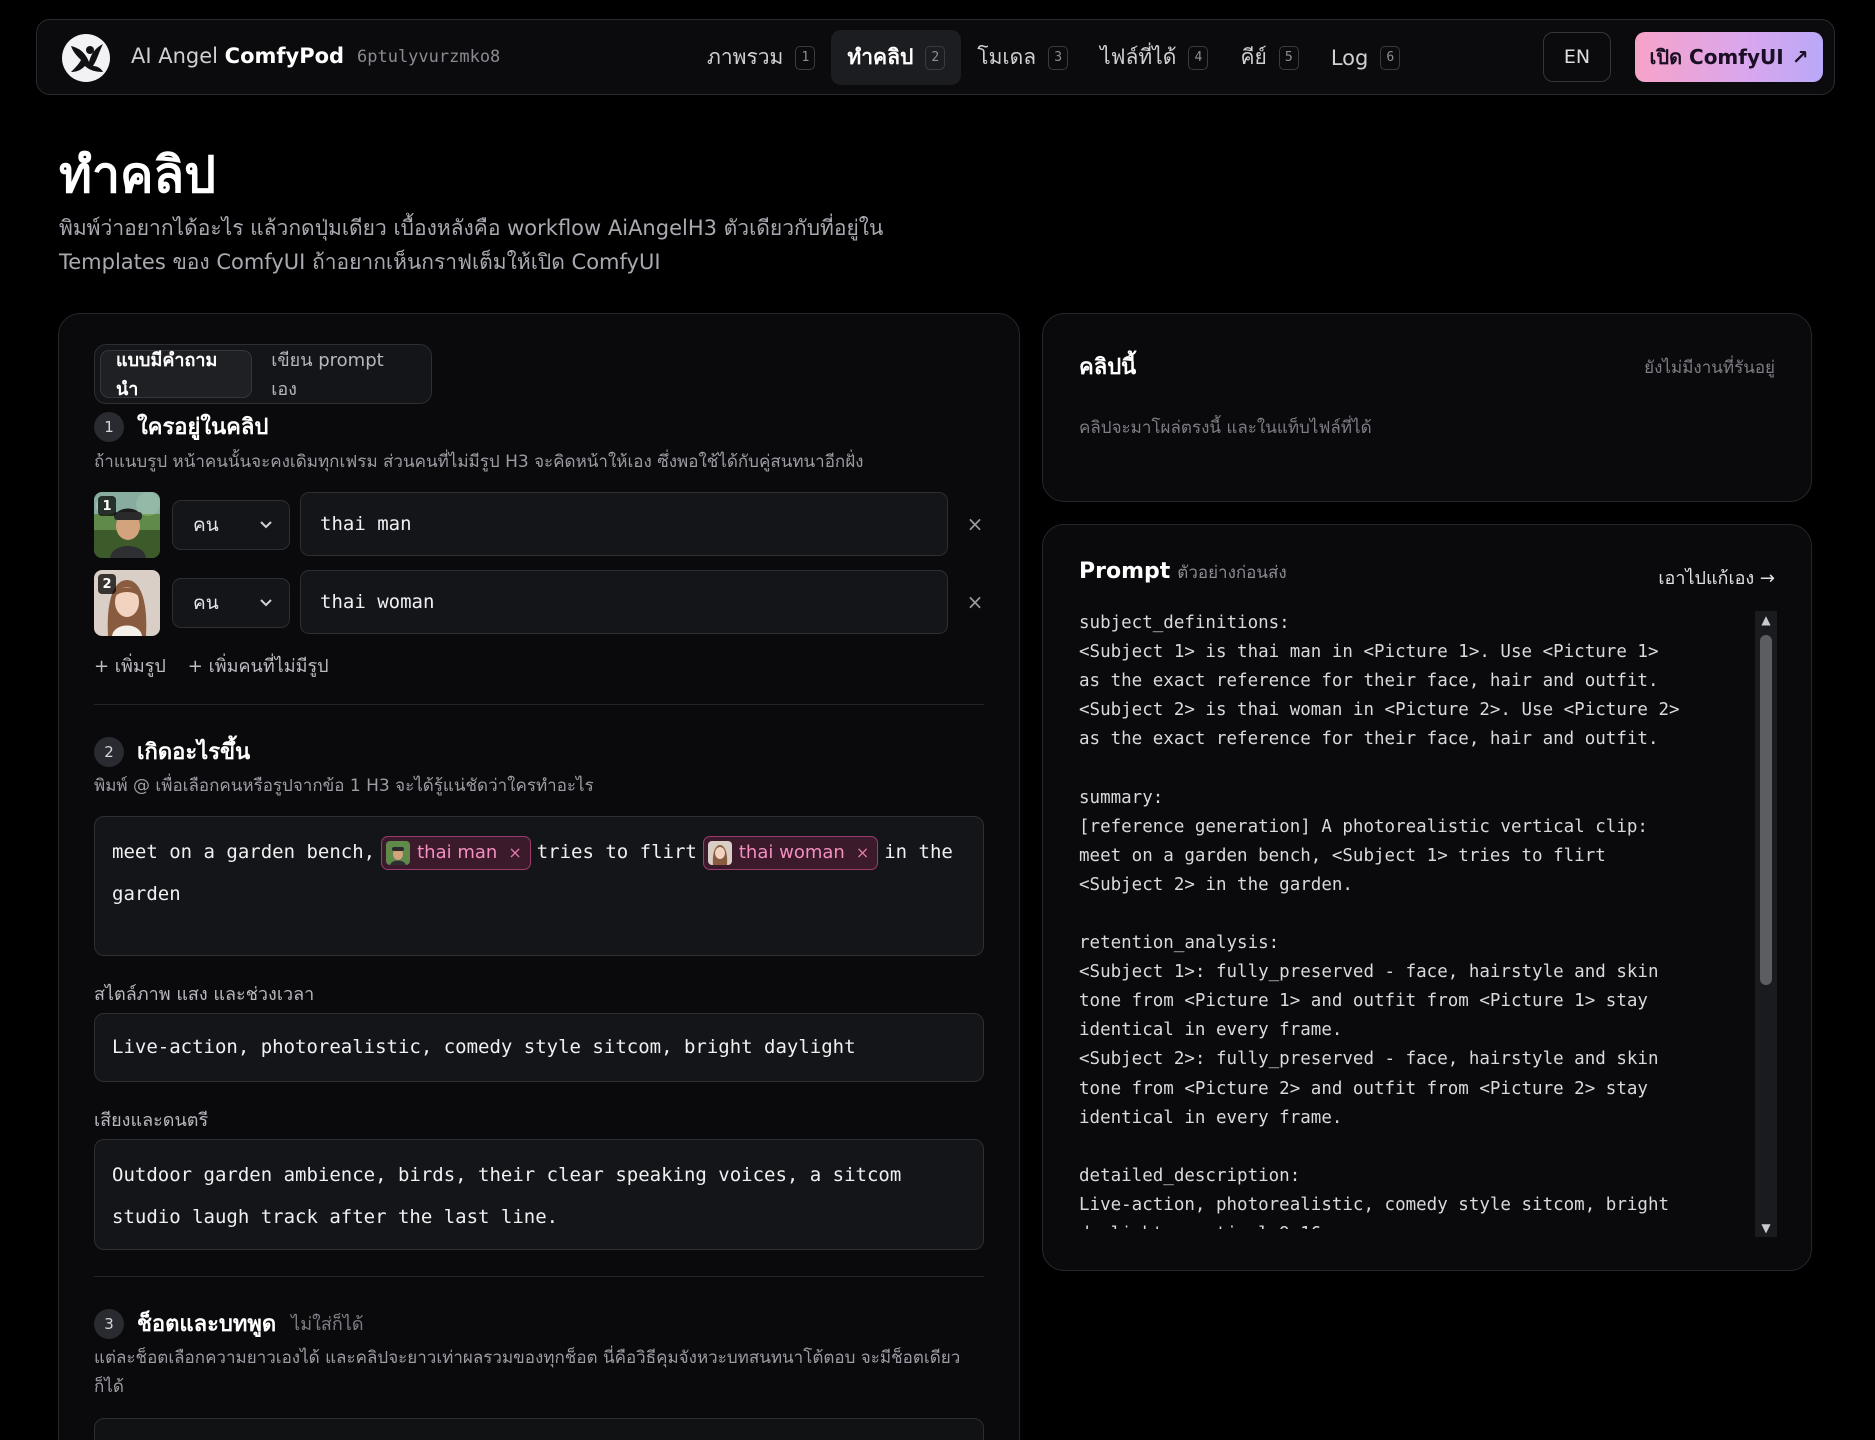 This screenshot has height=1440, width=1875. What do you see at coordinates (1232, 573) in the screenshot?
I see `prompt-card-subtitle: ตัวอย่างก่อนส่ง` at bounding box center [1232, 573].